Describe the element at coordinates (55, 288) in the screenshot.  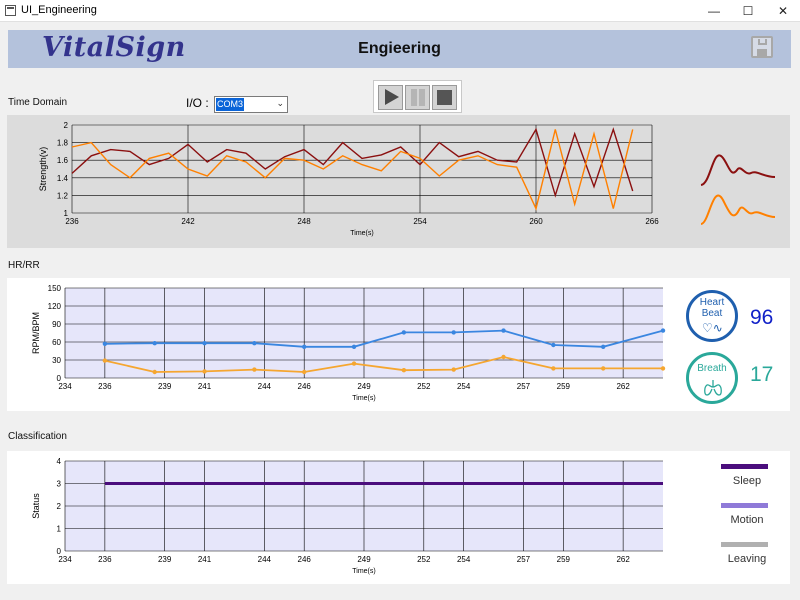
I see `y-tick-label: 150` at that location.